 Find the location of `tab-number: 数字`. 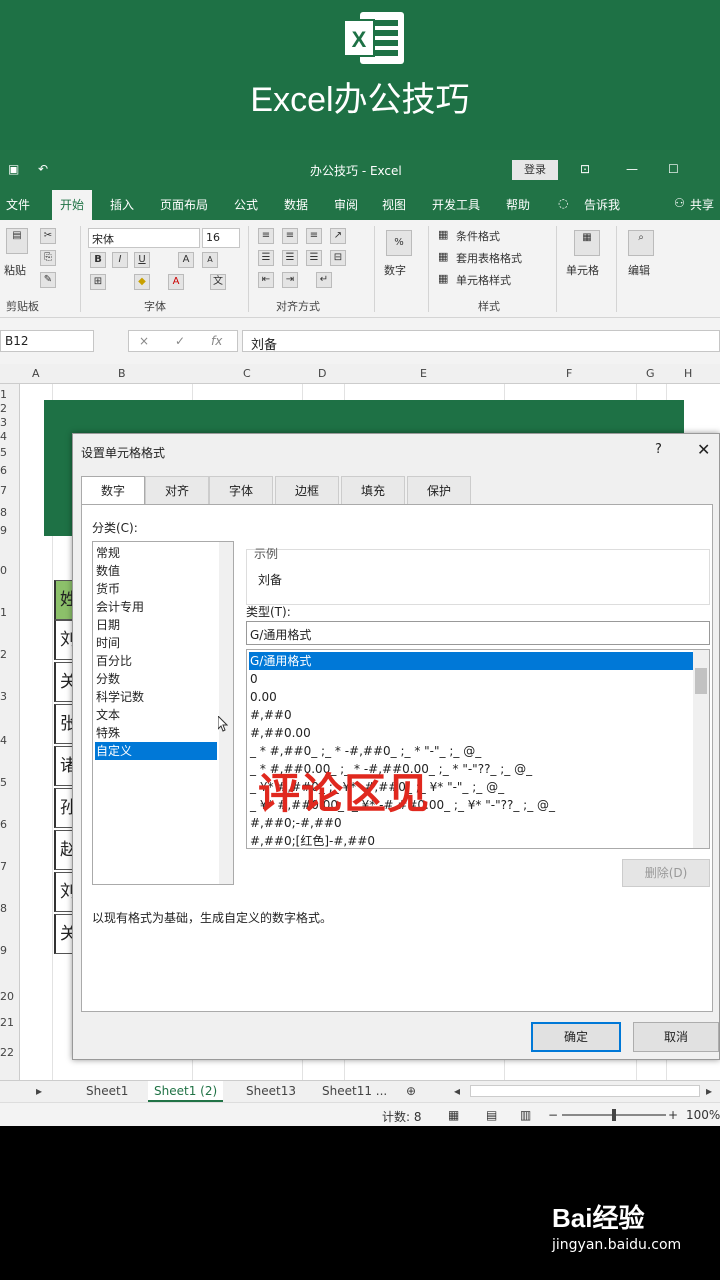

tab-number: 数字 is located at coordinates (113, 491).